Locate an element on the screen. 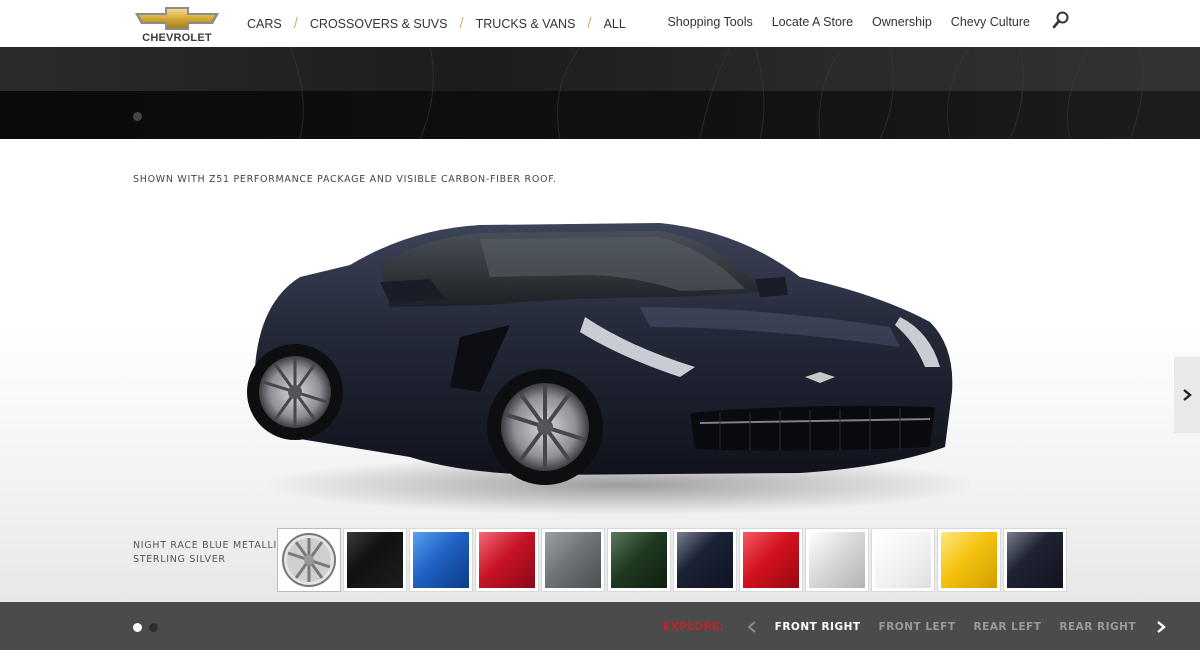 Image resolution: width=1200 pixels, height=650 pixels. hero-pager-dot is located at coordinates (137, 116).